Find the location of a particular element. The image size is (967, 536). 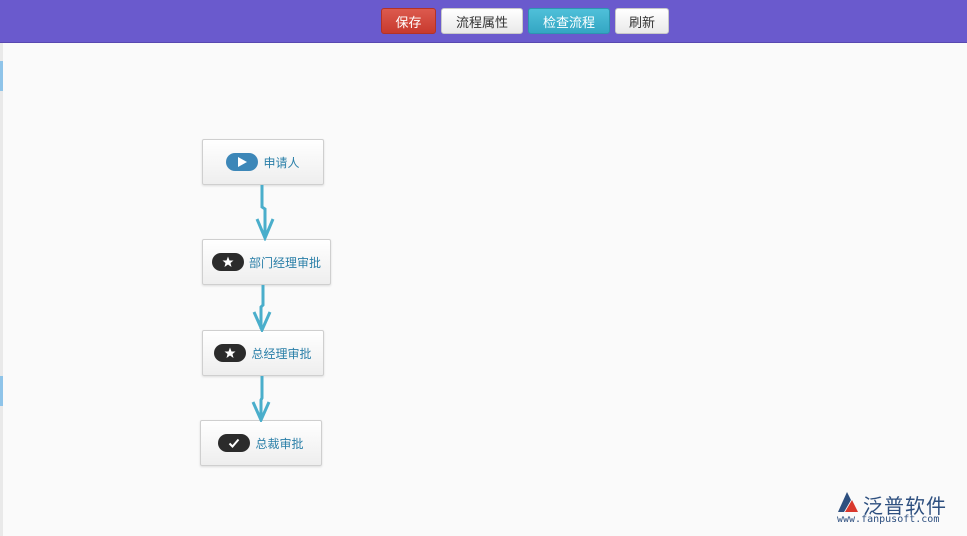

play-icon is located at coordinates (242, 162).